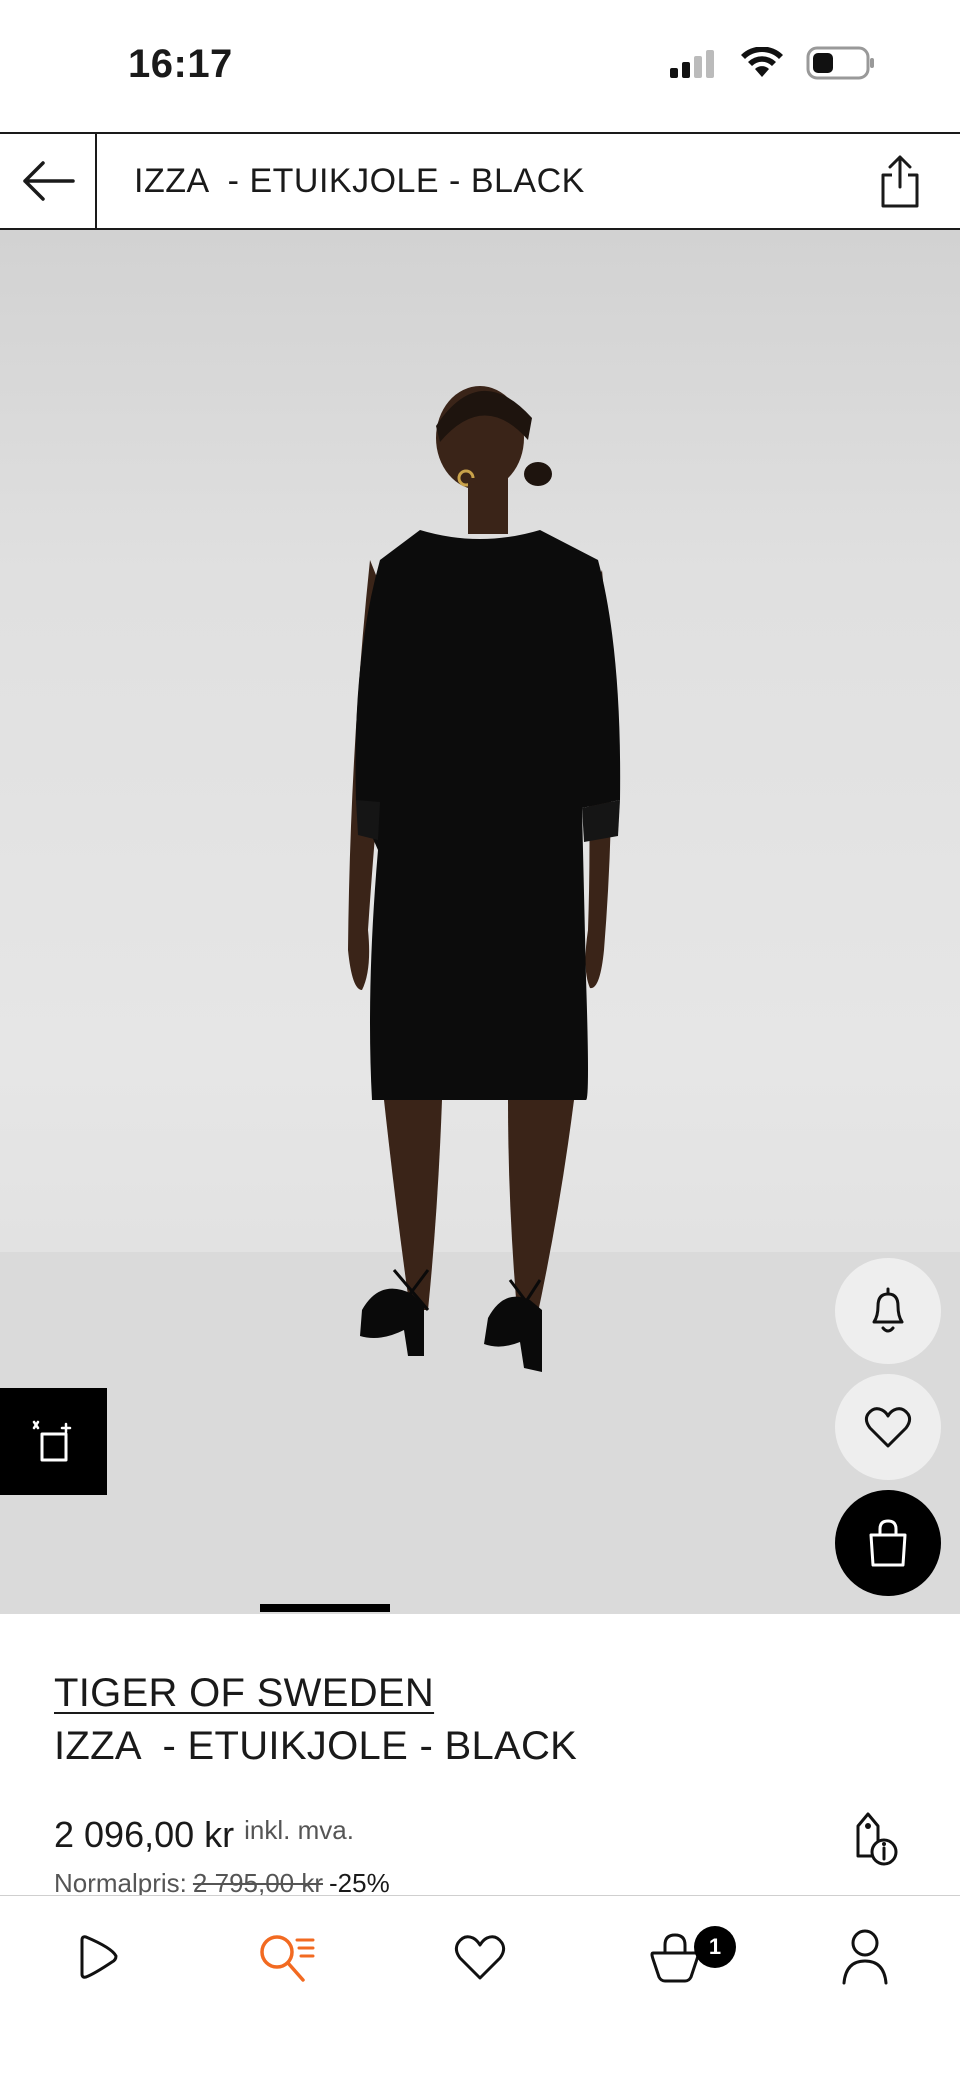 Image resolution: width=960 pixels, height=2081 pixels. I want to click on play-home-icon, so click(99, 1957).